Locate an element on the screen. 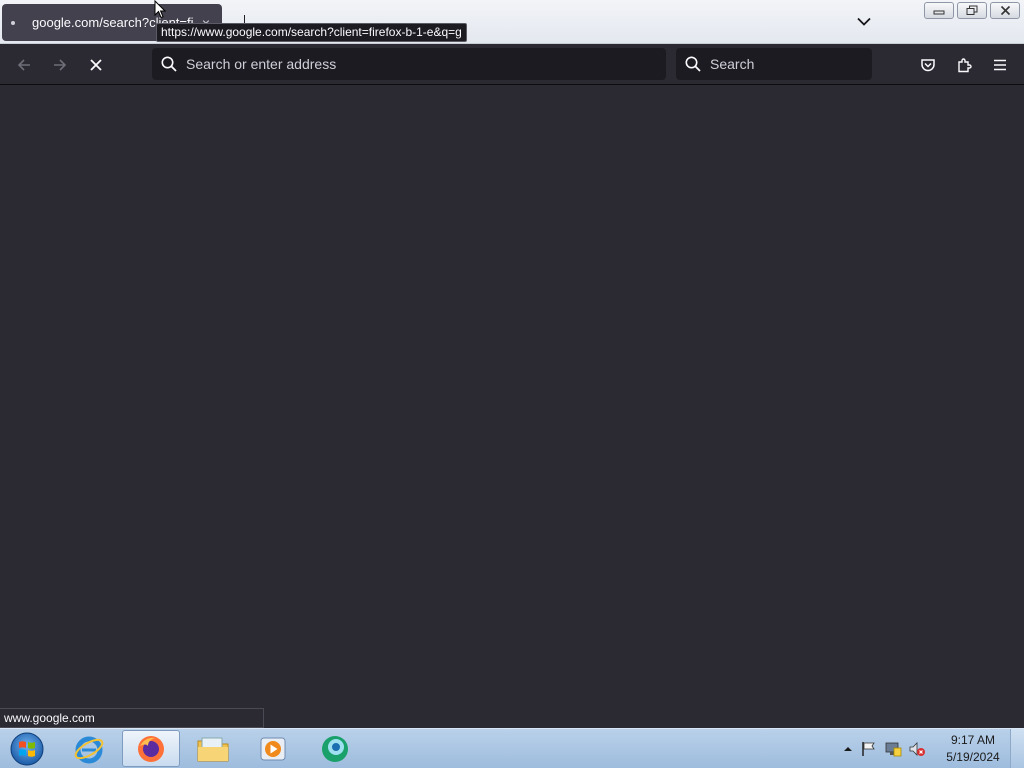 This screenshot has width=1024, height=768. pocket-icon is located at coordinates (928, 65).